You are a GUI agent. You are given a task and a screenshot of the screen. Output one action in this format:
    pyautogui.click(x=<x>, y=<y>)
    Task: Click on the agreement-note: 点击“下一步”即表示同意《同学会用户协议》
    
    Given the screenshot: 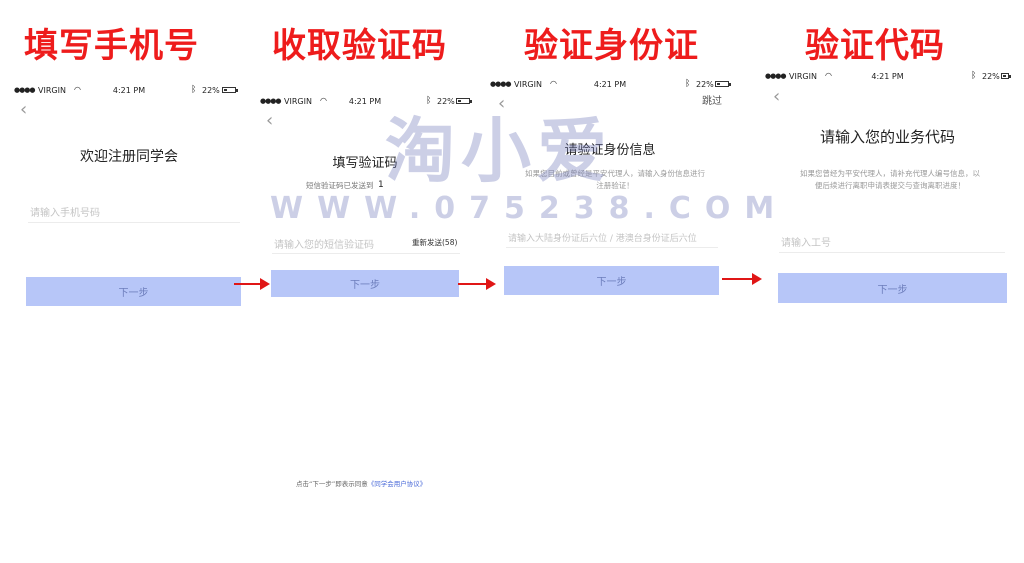 What is the action you would take?
    pyautogui.click(x=361, y=483)
    